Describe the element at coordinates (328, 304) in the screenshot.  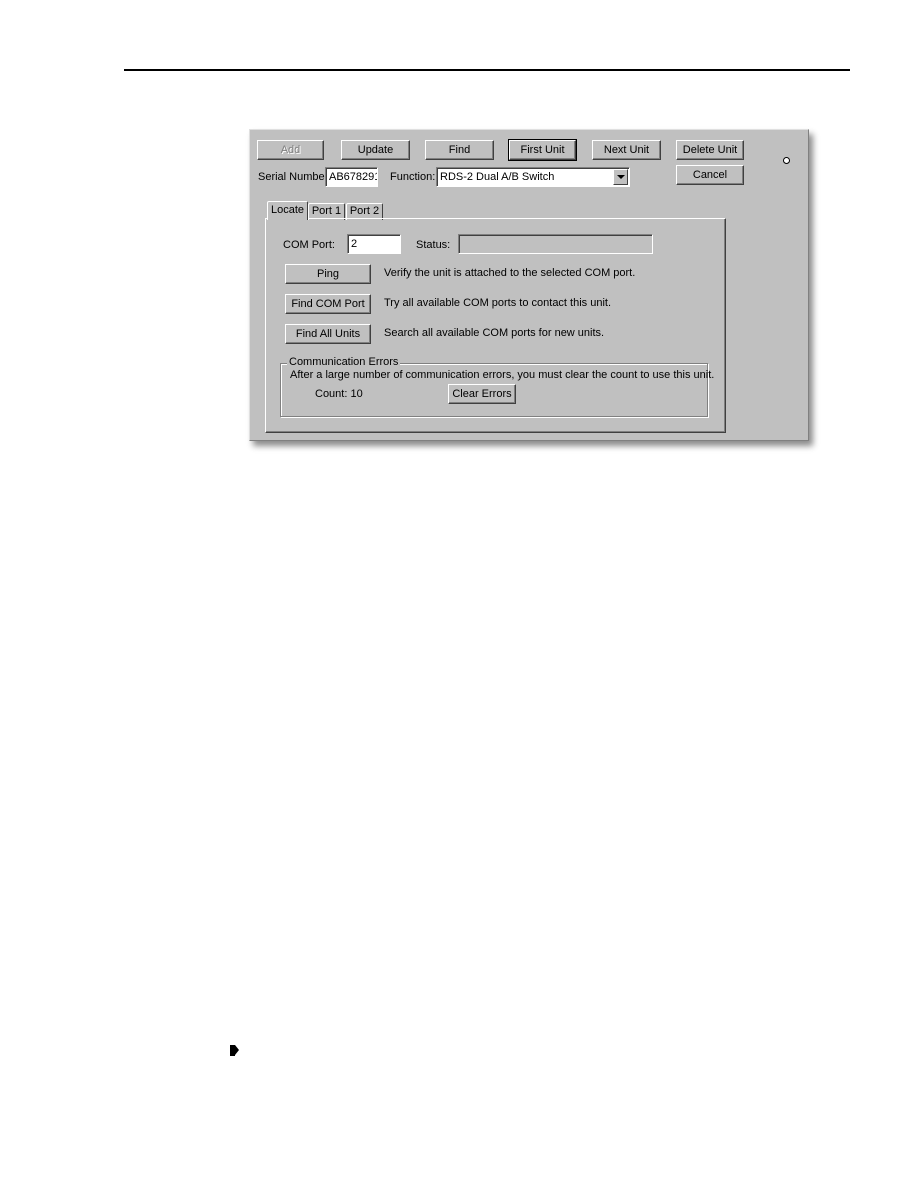
I see `find-com-port-button: Find COM Port` at that location.